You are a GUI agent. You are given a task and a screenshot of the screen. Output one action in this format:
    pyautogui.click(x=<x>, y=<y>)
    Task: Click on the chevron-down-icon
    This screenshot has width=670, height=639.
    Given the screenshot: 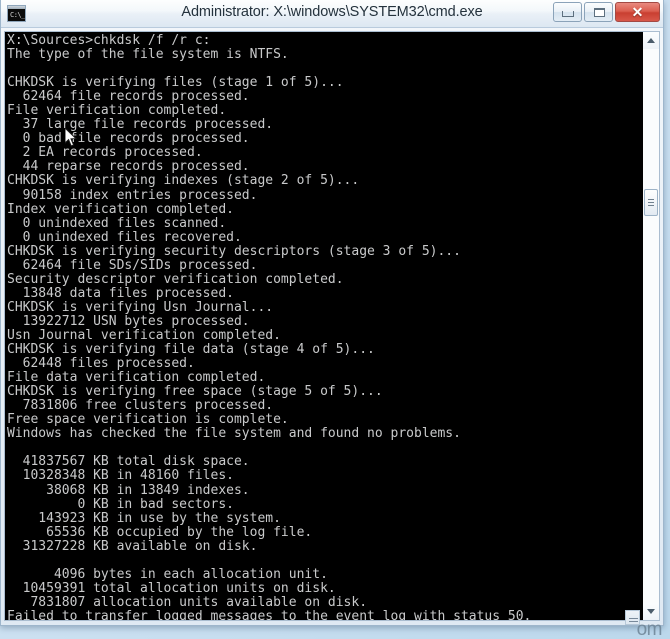 What is the action you would take?
    pyautogui.click(x=651, y=611)
    